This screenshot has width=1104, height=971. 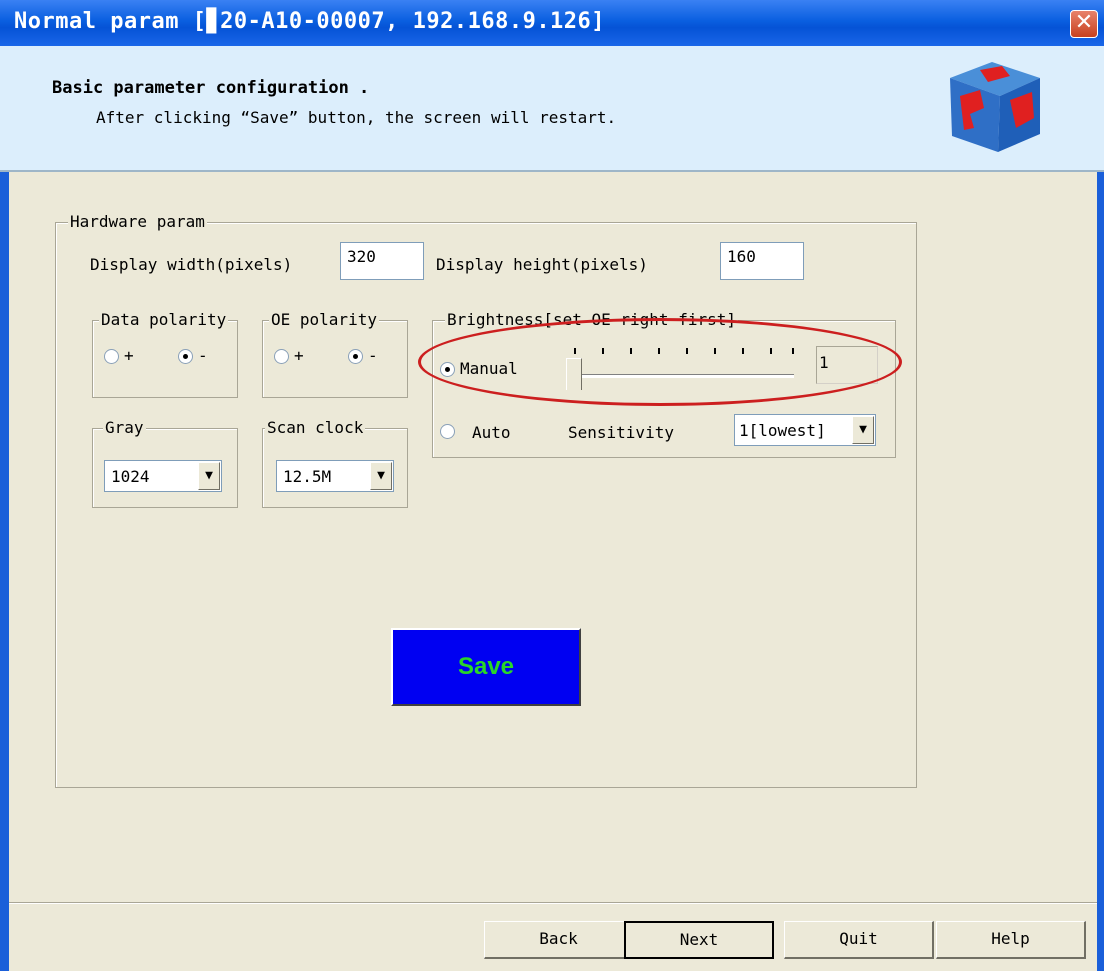 I want to click on save-button: Save, so click(x=486, y=667).